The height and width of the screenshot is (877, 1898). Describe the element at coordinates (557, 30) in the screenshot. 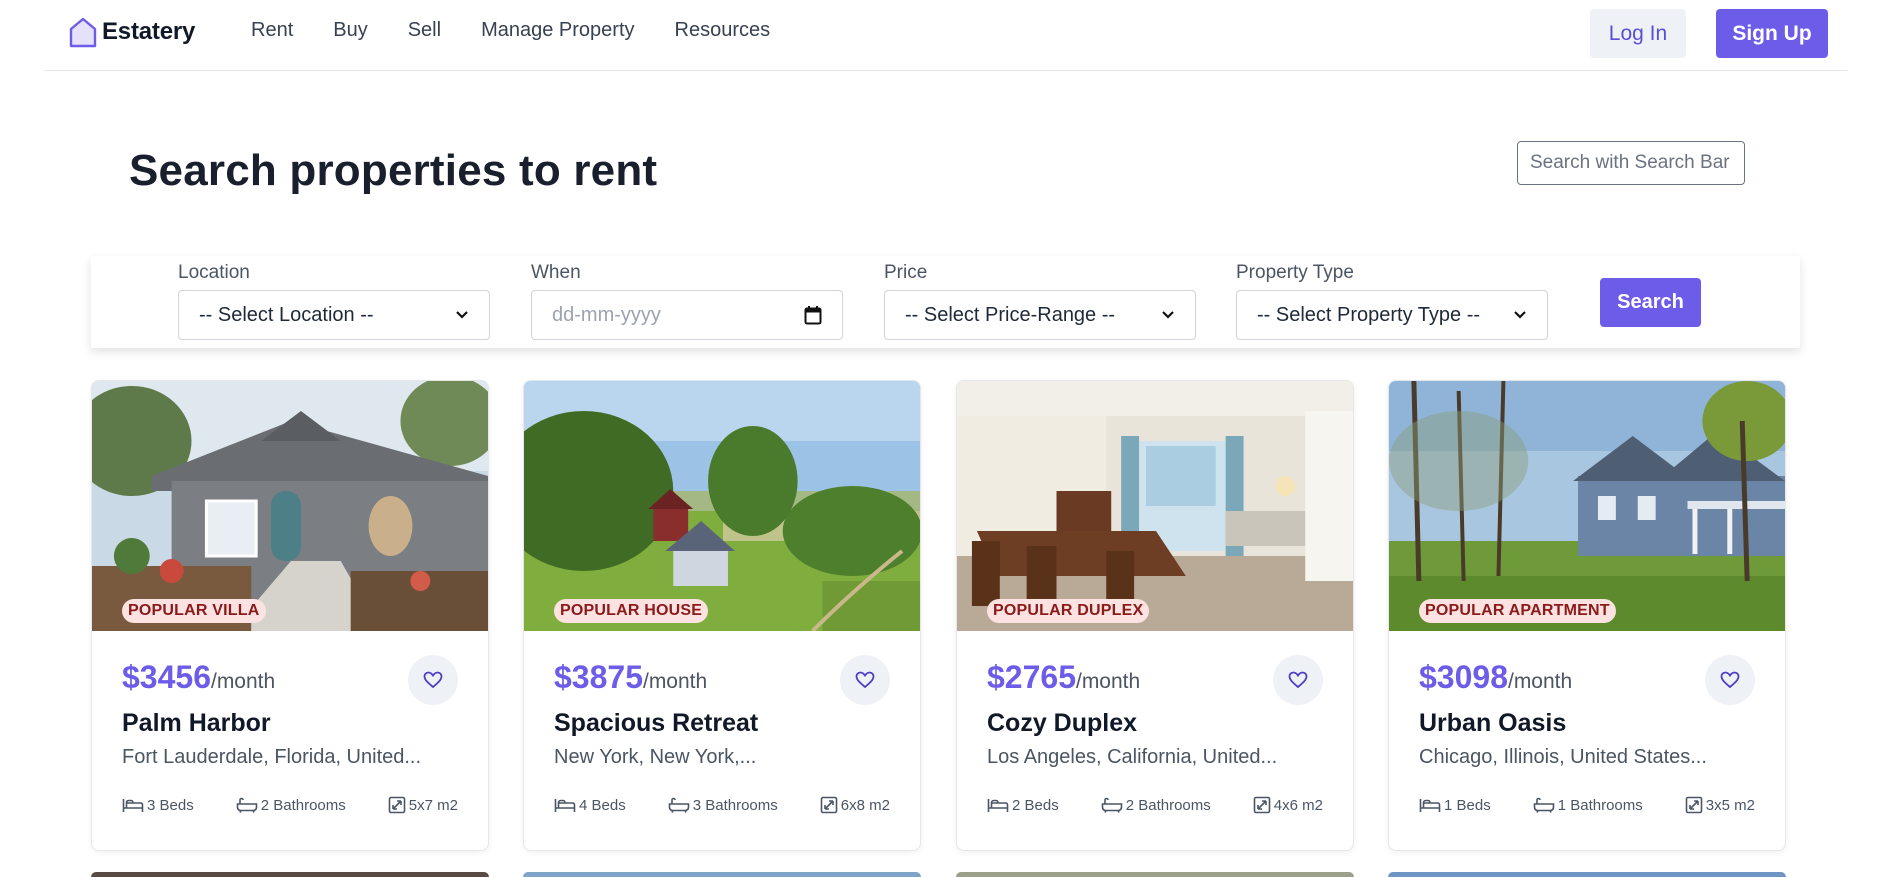

I see `nav-link-manage-property: Manage Property` at that location.